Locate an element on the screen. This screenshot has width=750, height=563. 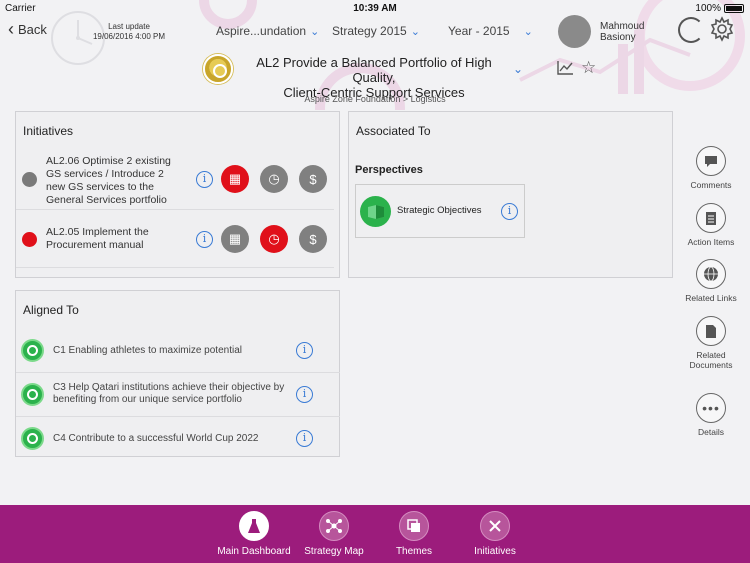
document-icon is located at coordinates (711, 331).